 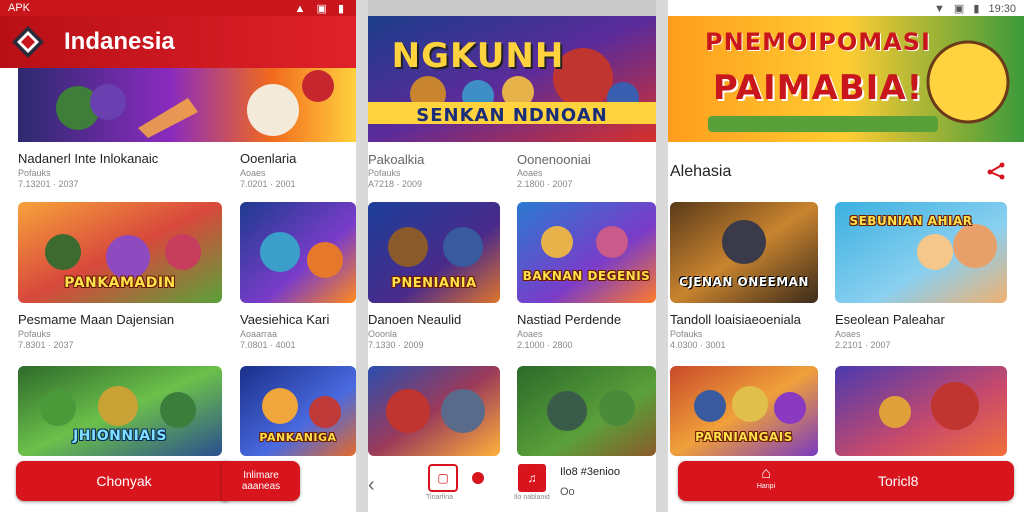 What do you see at coordinates (396, 345) in the screenshot?
I see `game-stats: 7.1330 · 2009` at bounding box center [396, 345].